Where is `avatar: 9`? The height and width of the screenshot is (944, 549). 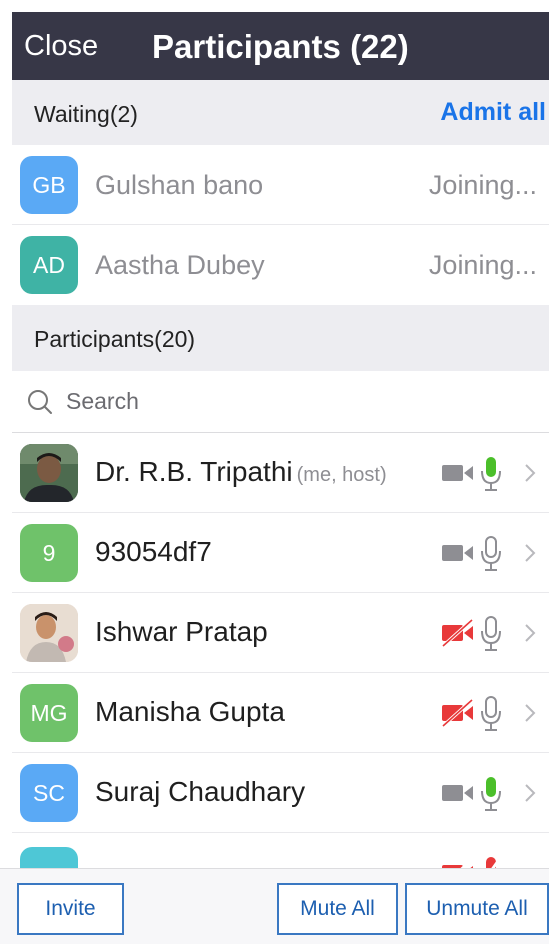 avatar: 9 is located at coordinates (49, 553).